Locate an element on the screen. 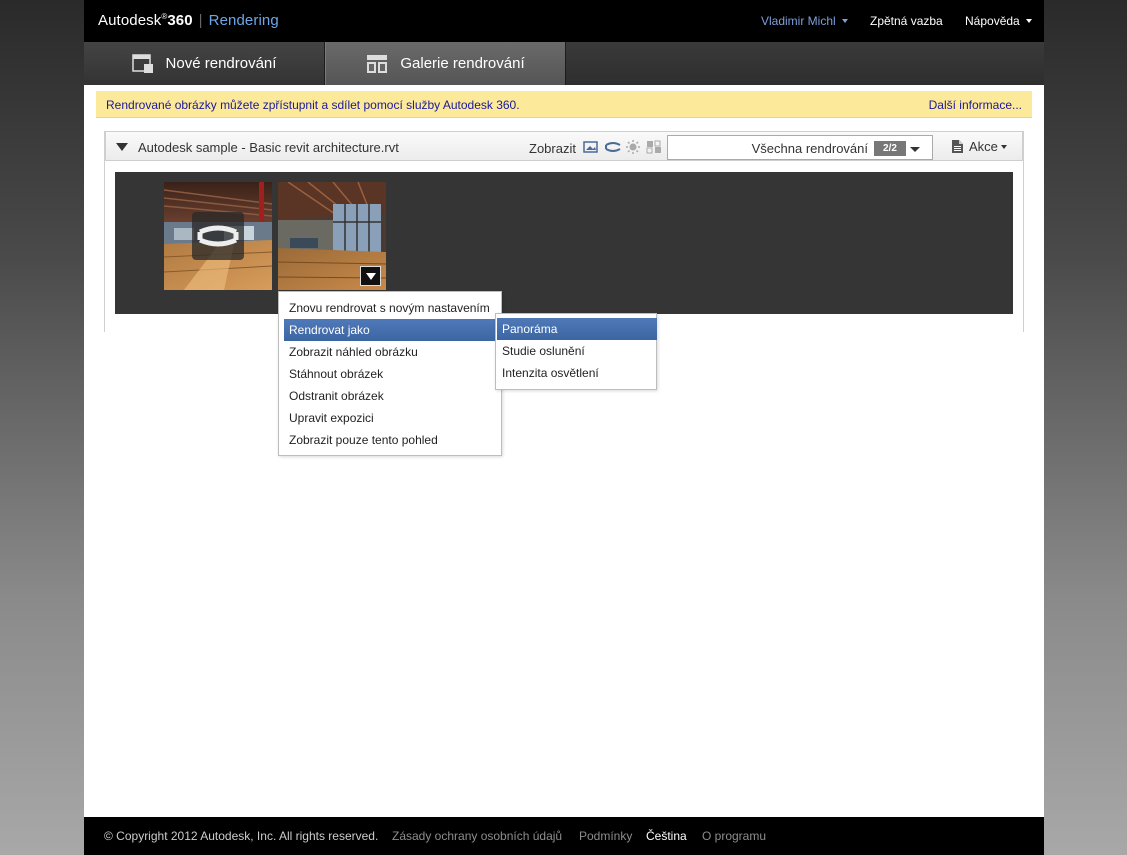 This screenshot has height=855, width=1127. menu-item-download: Stáhnout obrázek is located at coordinates (390, 374).